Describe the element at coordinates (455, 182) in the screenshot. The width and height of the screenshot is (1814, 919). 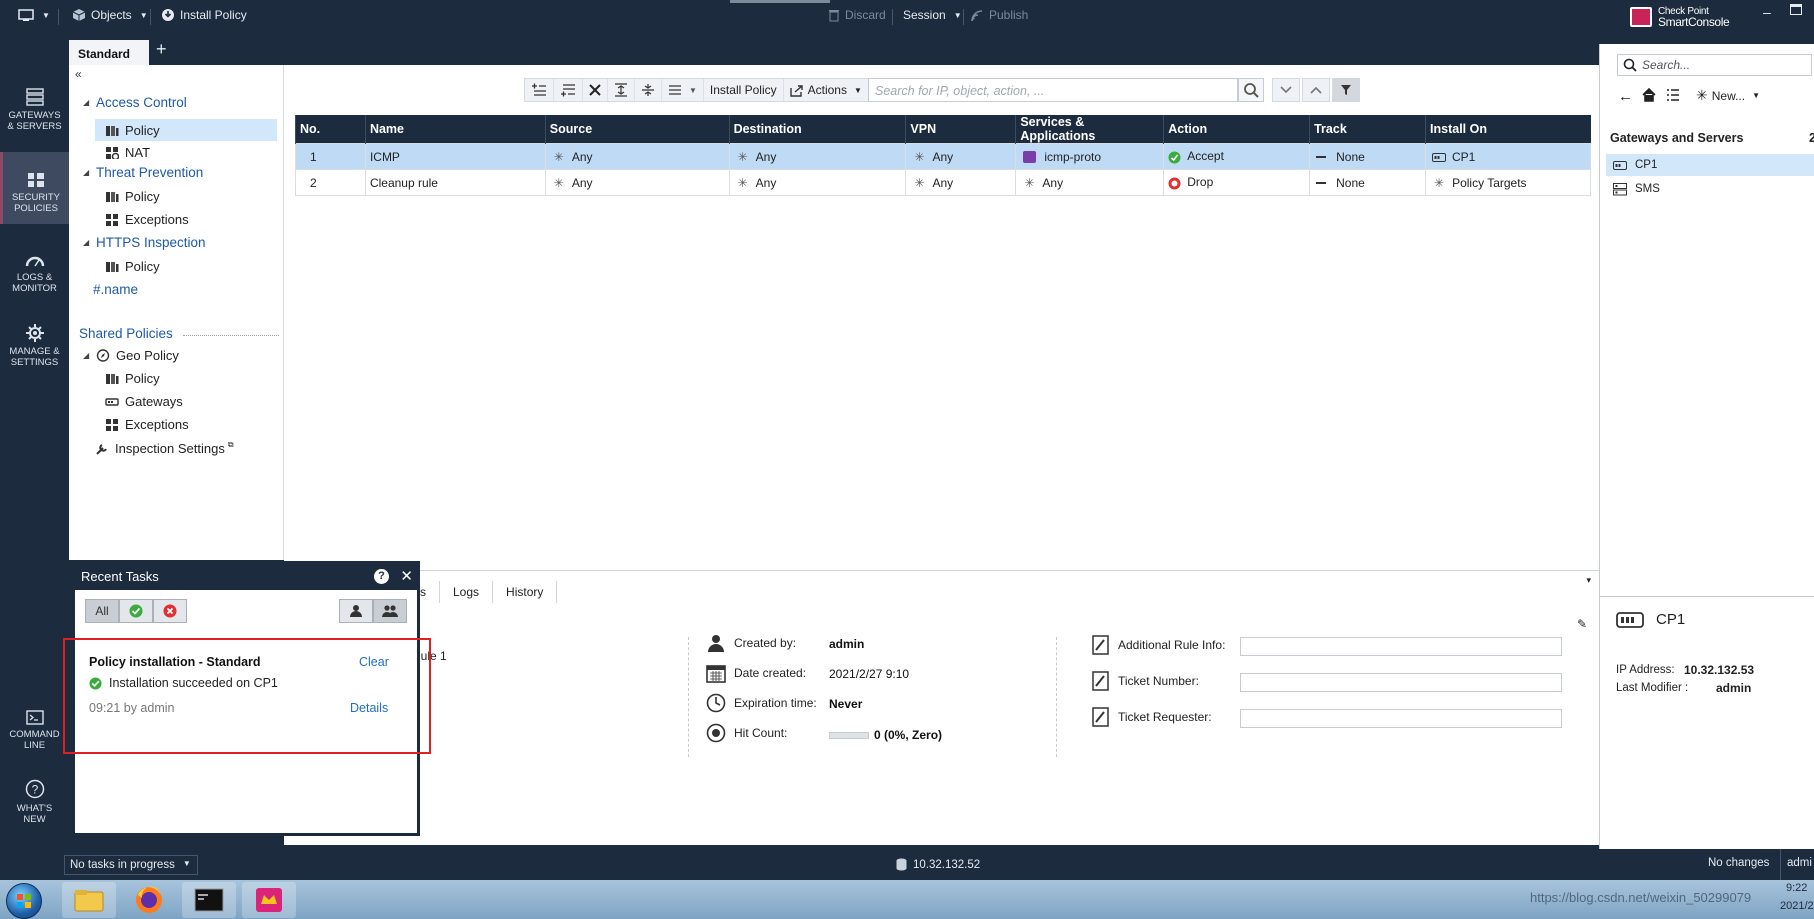
I see `rule-name: Cleanup rule` at that location.